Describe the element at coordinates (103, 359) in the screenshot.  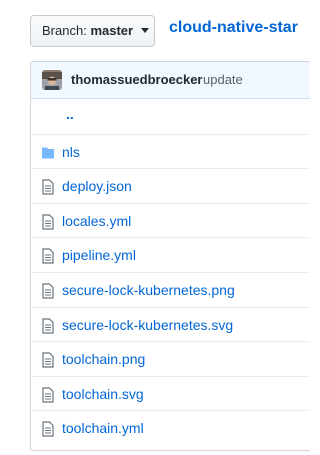
I see `file-link: toolchain.png` at that location.